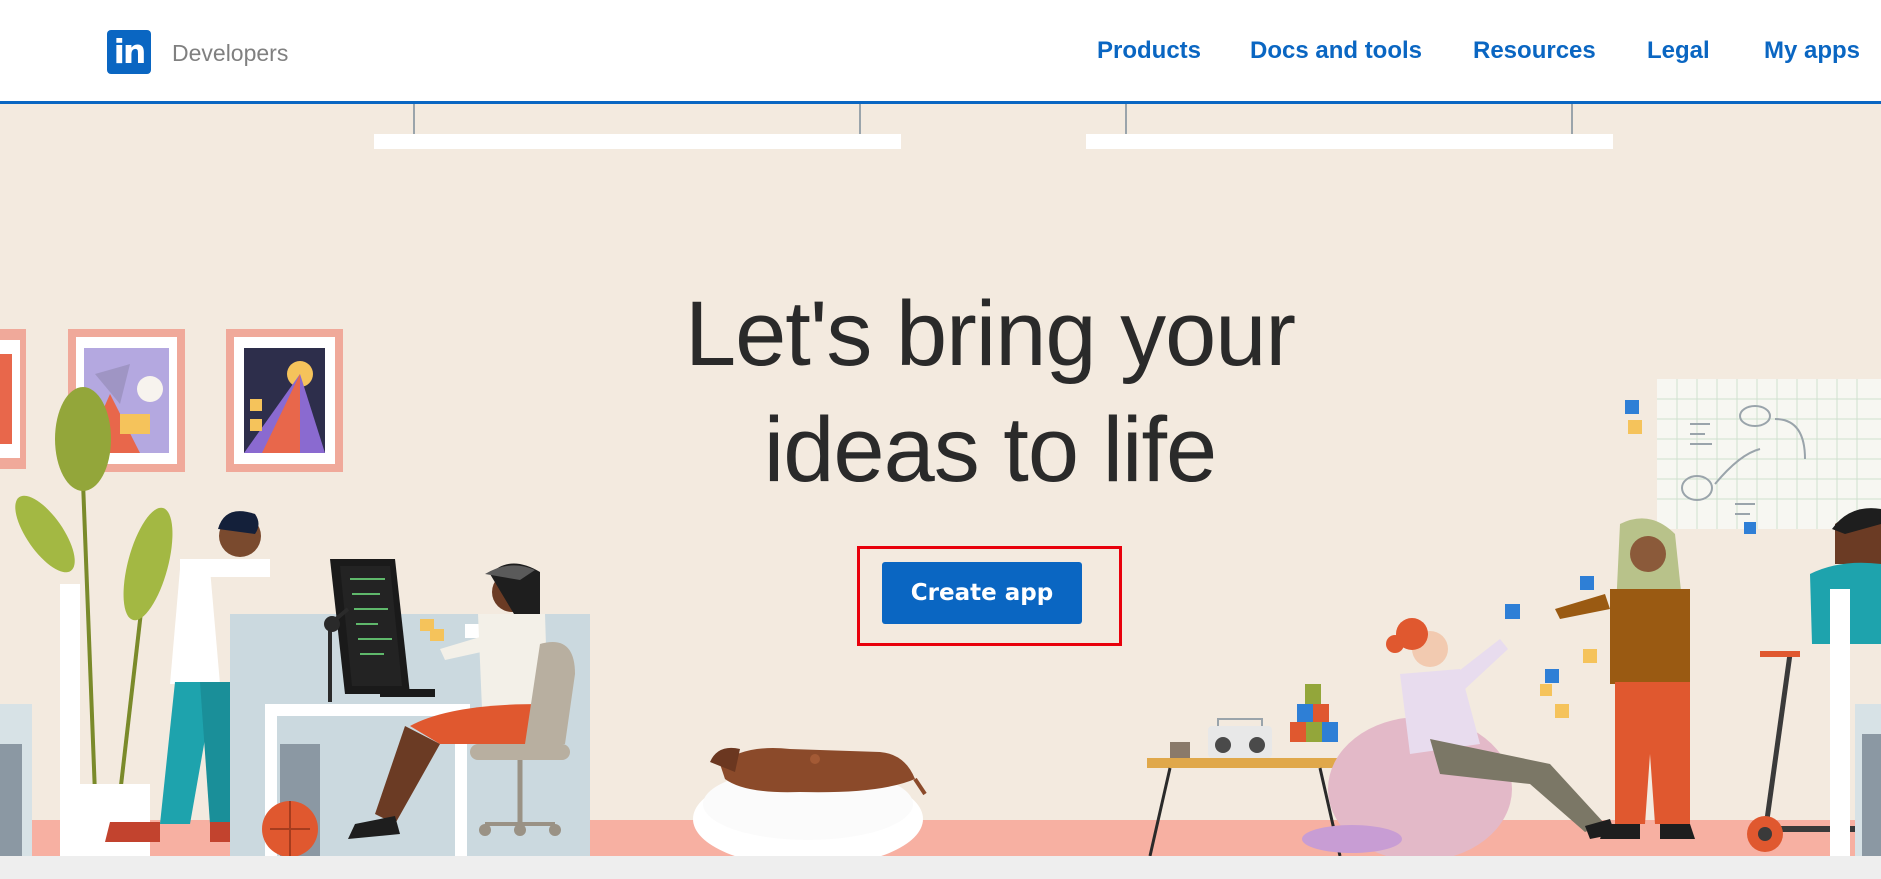 This screenshot has height=879, width=1881. Describe the element at coordinates (990, 334) in the screenshot. I see `hero-headline-line-1: Let's bring your` at that location.